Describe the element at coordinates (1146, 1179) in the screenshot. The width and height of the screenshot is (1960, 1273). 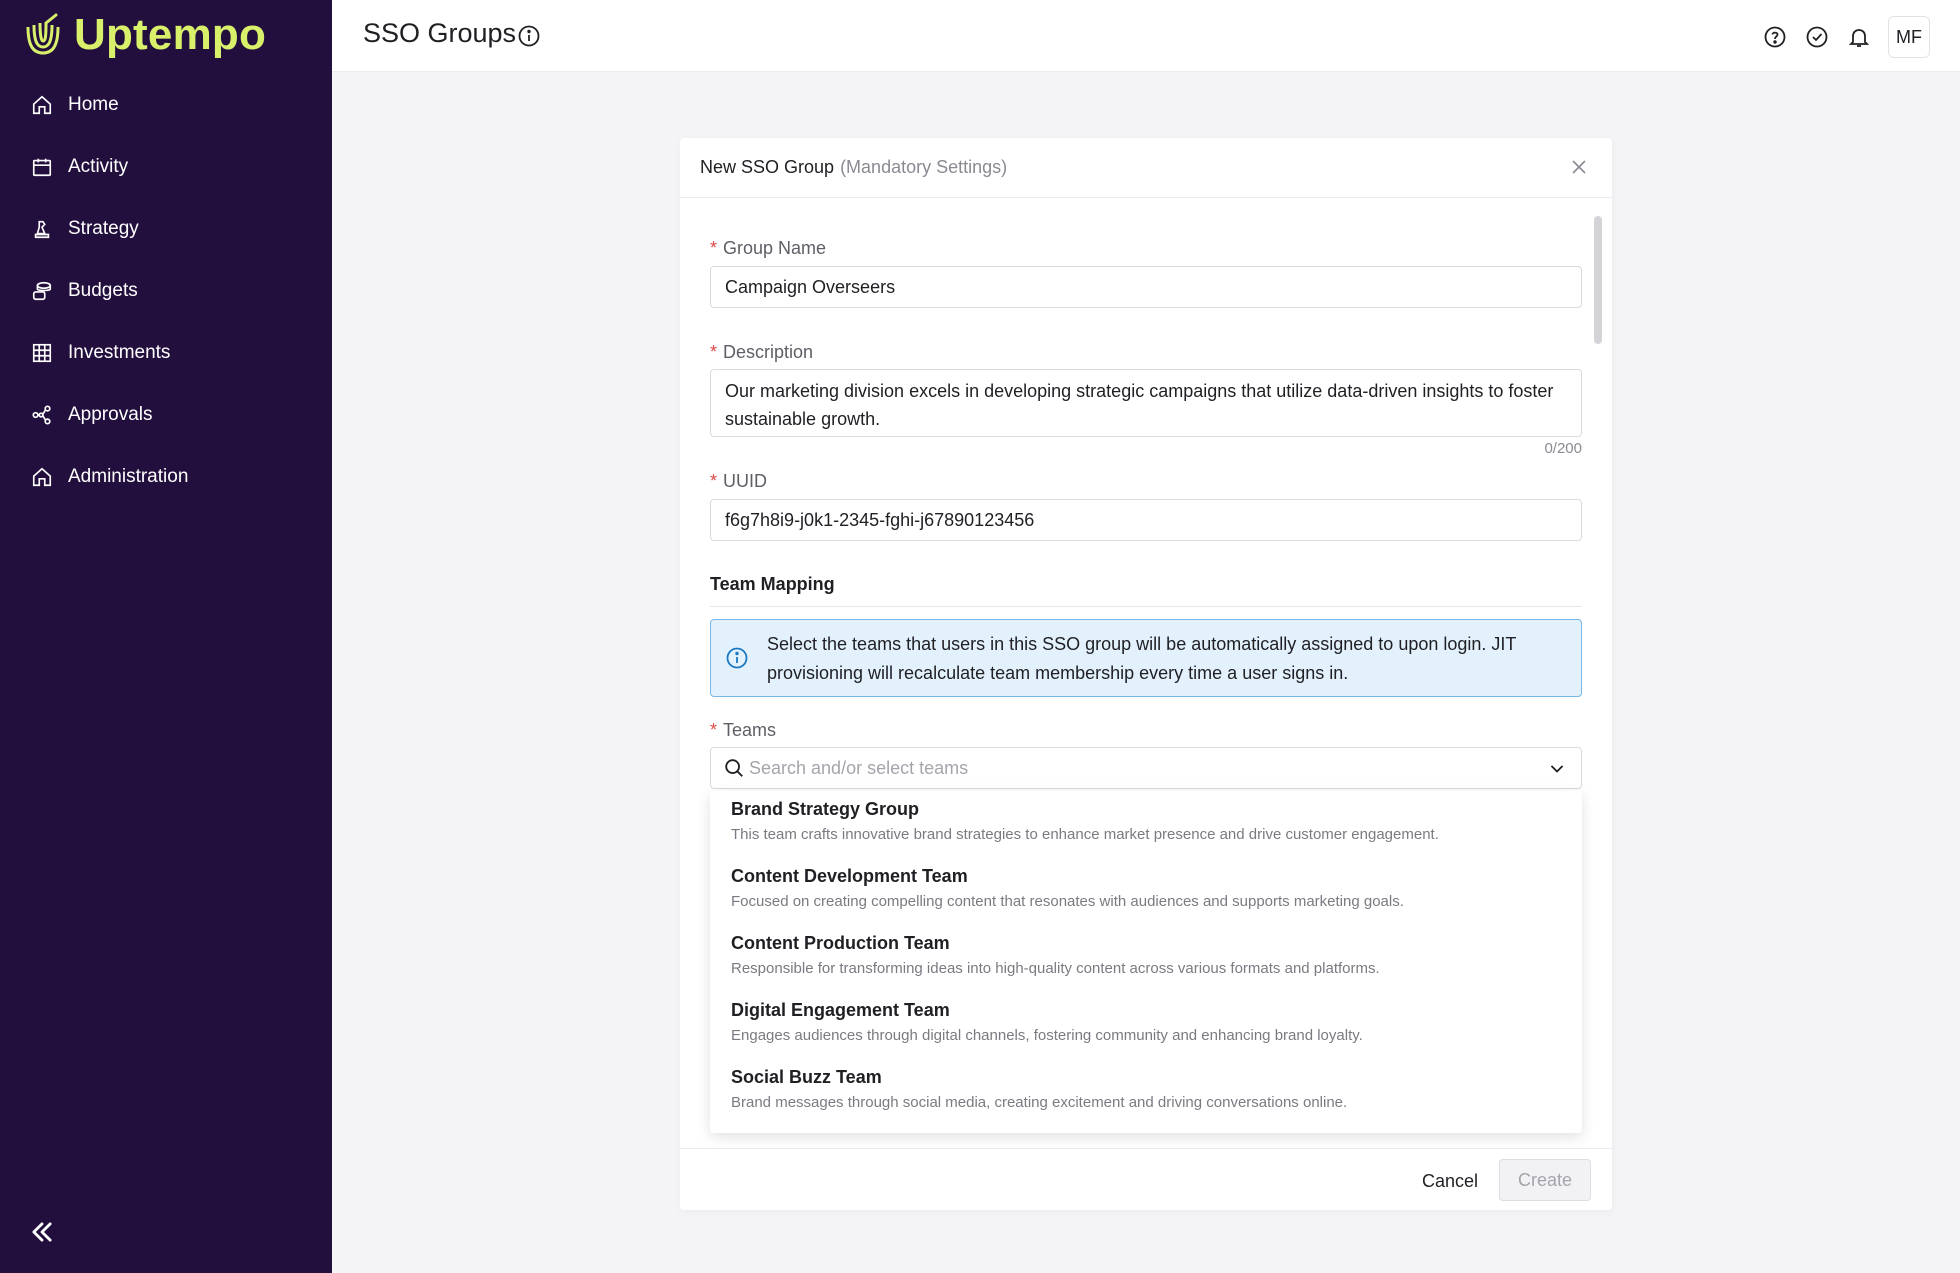
I see `modal-footer: Cancel Create` at that location.